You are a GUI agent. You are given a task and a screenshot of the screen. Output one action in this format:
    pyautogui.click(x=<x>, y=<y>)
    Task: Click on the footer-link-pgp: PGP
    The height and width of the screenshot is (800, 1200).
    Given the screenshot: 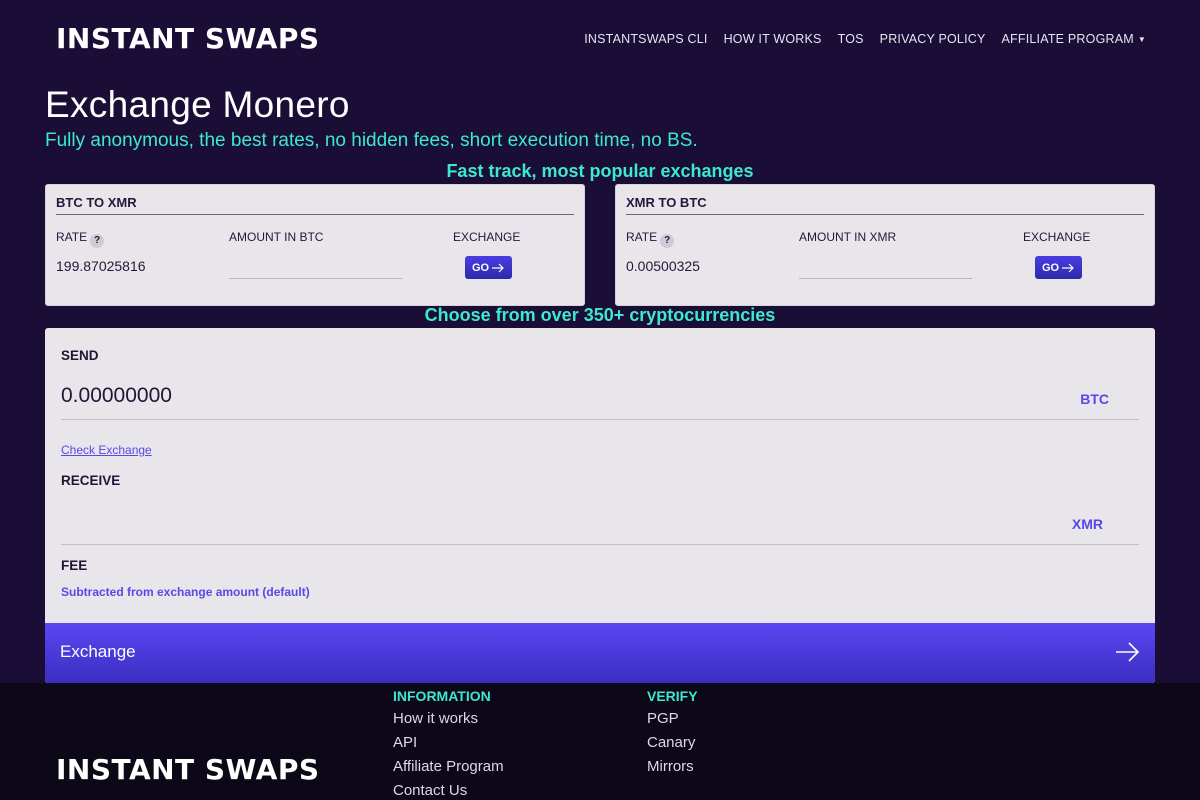 What is the action you would take?
    pyautogui.click(x=672, y=722)
    